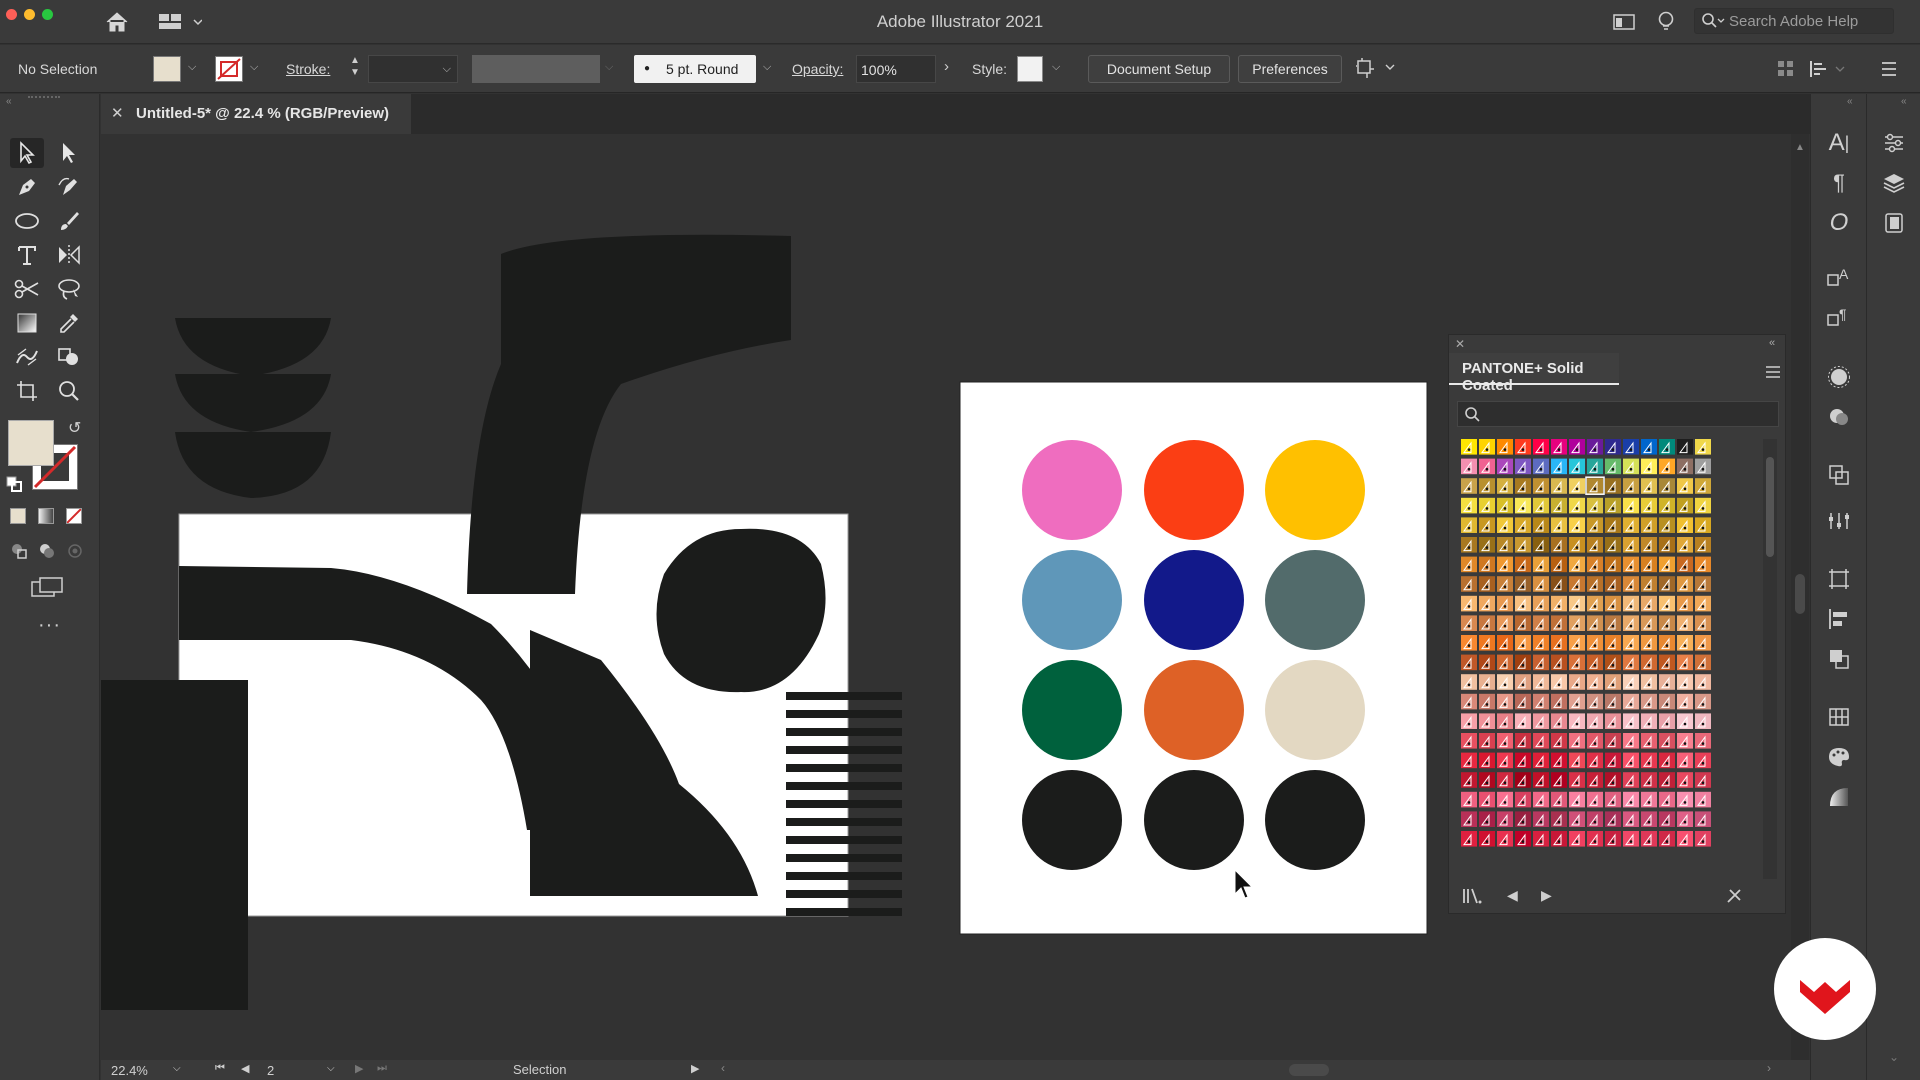  I want to click on edit-toolbar-icon: ···, so click(49, 625).